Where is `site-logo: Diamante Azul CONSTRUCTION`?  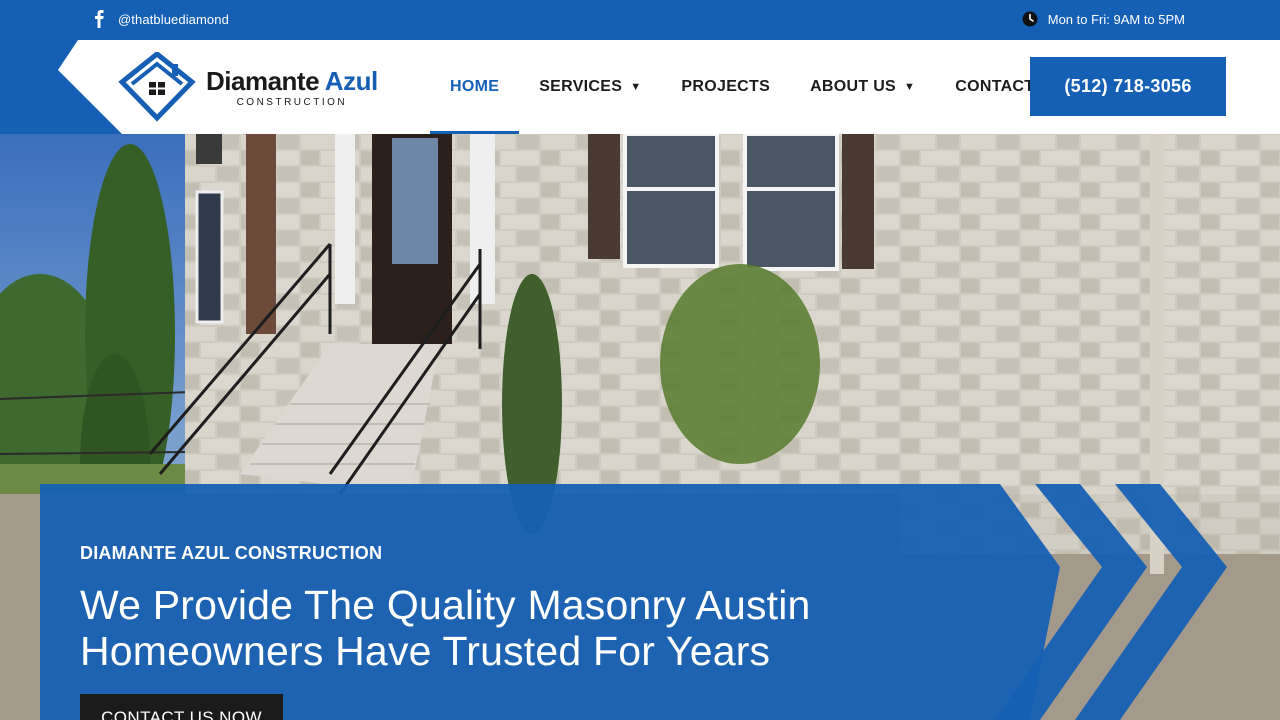 site-logo: Diamante Azul CONSTRUCTION is located at coordinates (258, 87).